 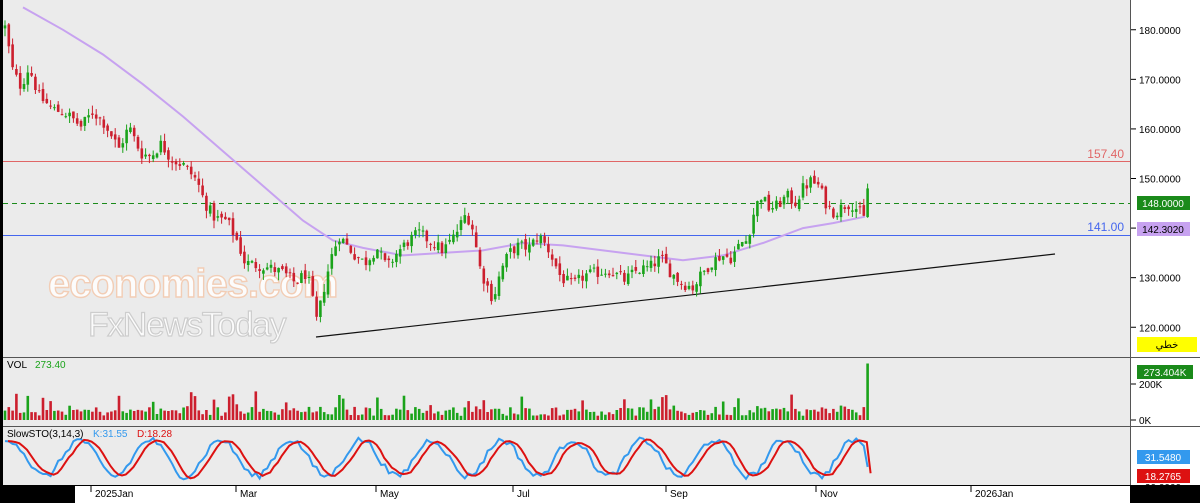 I want to click on price-axis, so click(x=1165, y=242).